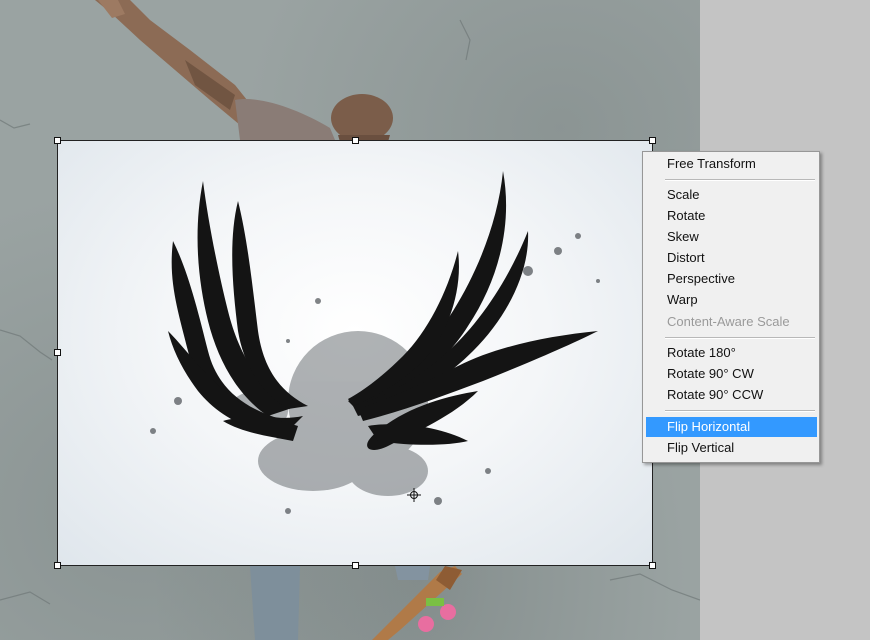  I want to click on menu-item-skew: Skew, so click(731, 237).